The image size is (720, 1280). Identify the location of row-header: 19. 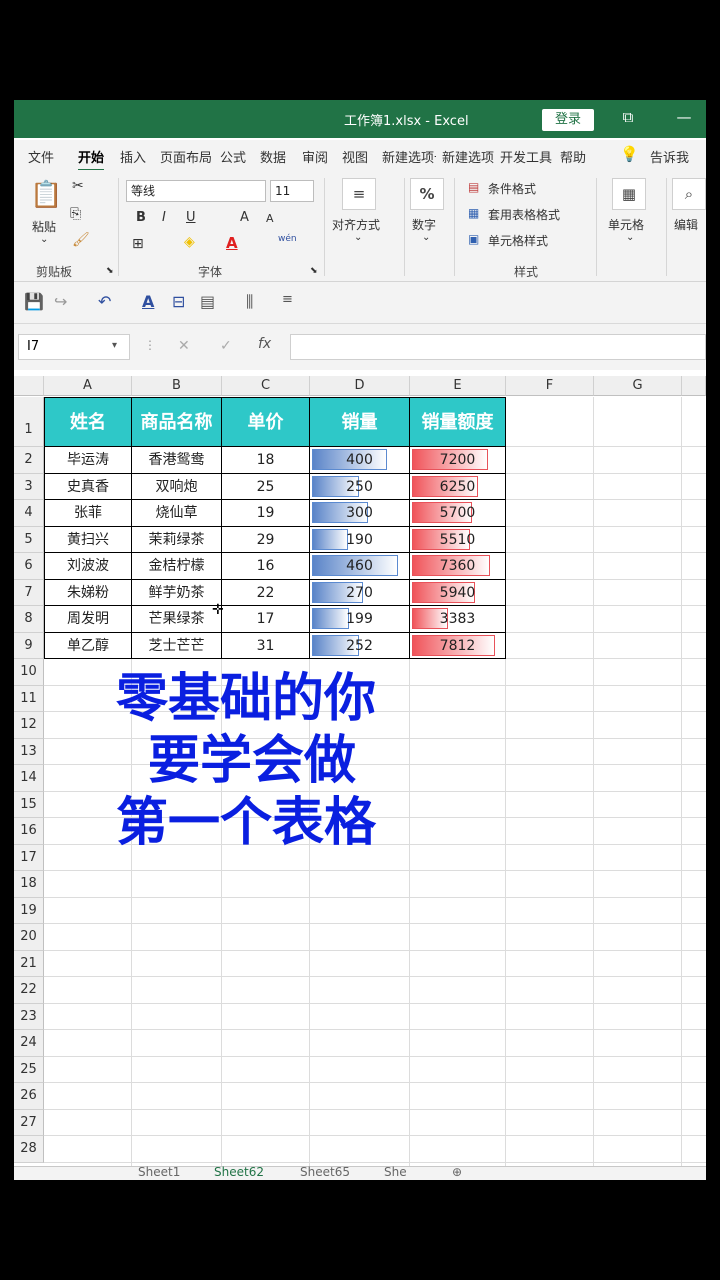
(29, 910).